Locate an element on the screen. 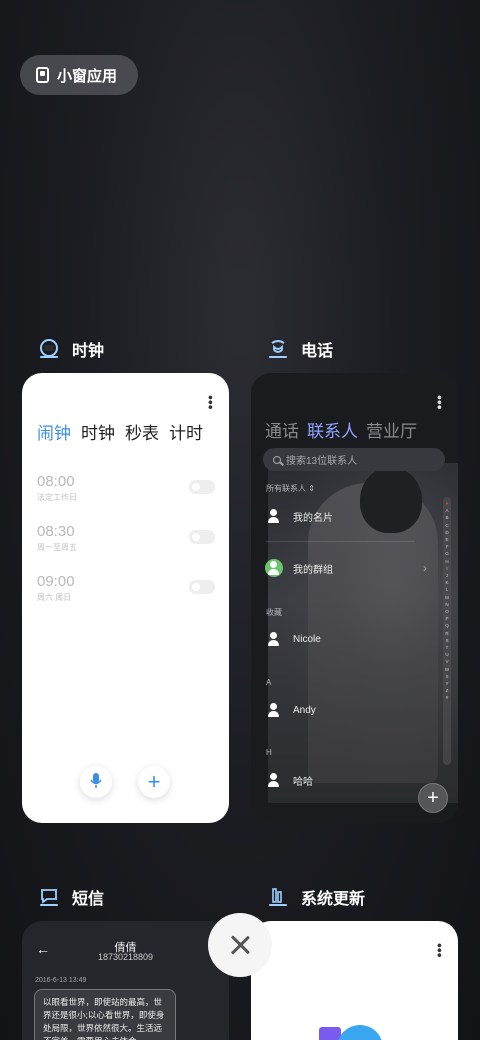  close-all-button is located at coordinates (240, 945).